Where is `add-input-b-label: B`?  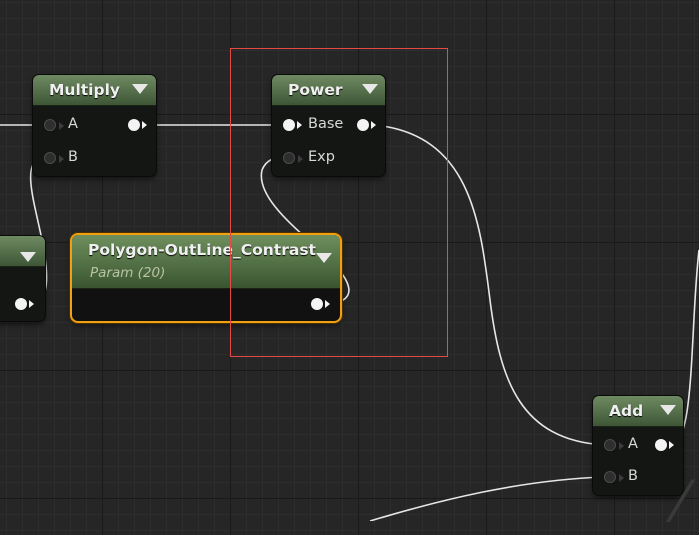 add-input-b-label: B is located at coordinates (633, 476).